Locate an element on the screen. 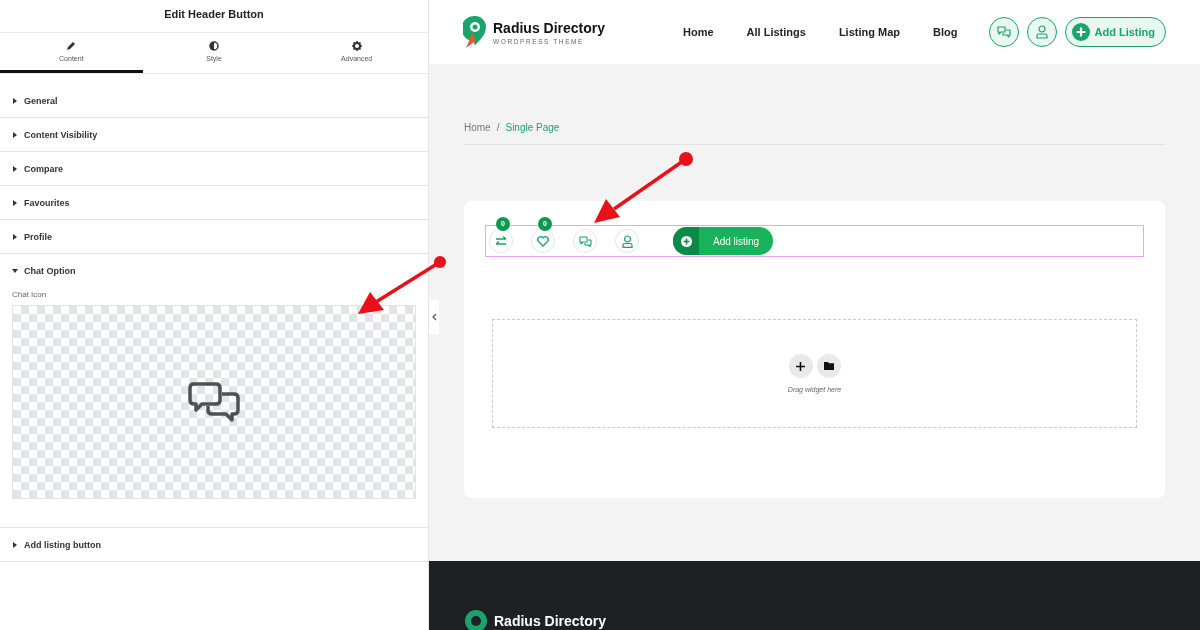  profile-button is located at coordinates (1041, 32).